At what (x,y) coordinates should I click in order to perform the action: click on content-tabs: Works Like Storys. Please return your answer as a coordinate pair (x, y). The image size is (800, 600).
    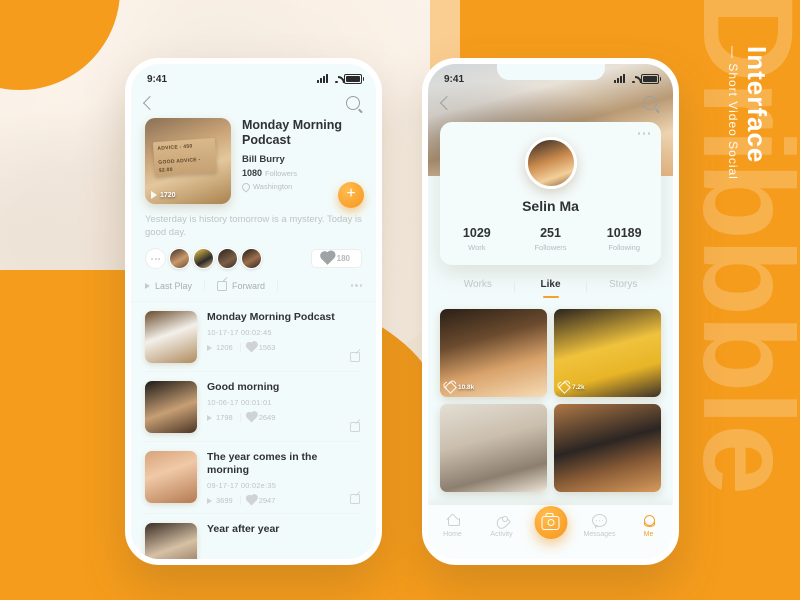
    Looking at the image, I should click on (550, 287).